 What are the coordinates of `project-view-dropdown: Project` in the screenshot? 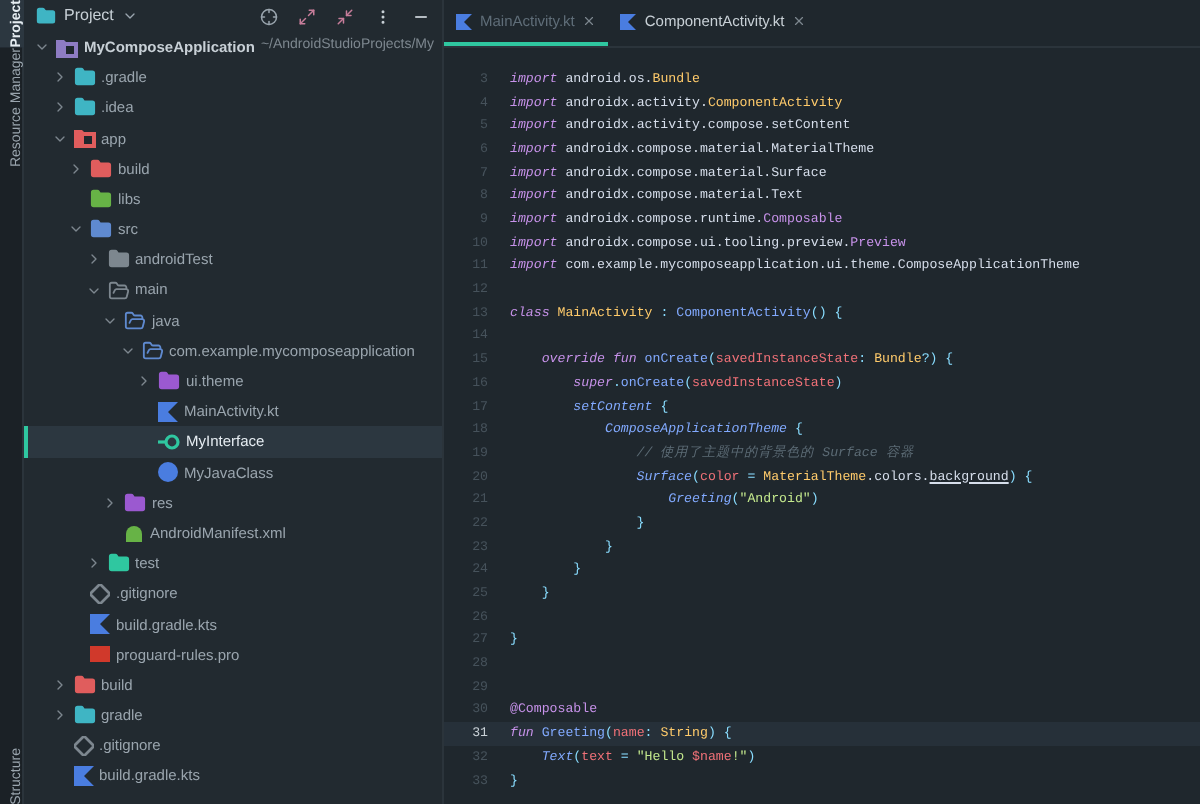 It's located at (89, 16).